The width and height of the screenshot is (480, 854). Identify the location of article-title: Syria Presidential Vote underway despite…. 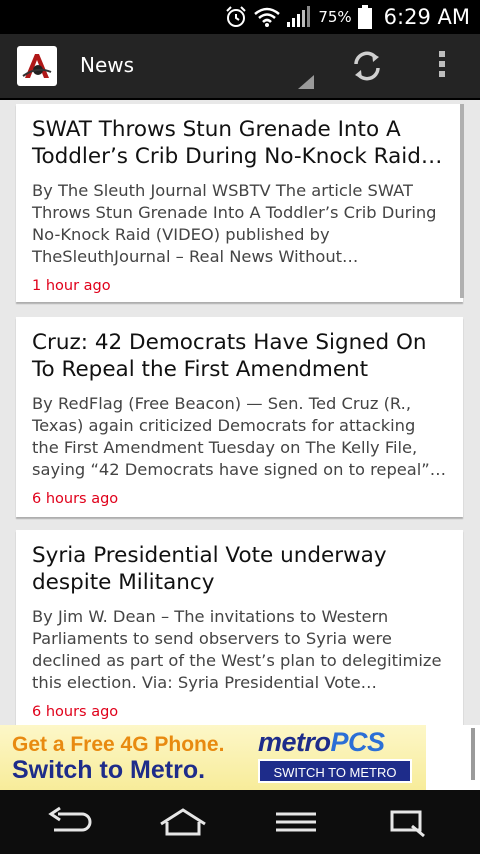
(239, 569).